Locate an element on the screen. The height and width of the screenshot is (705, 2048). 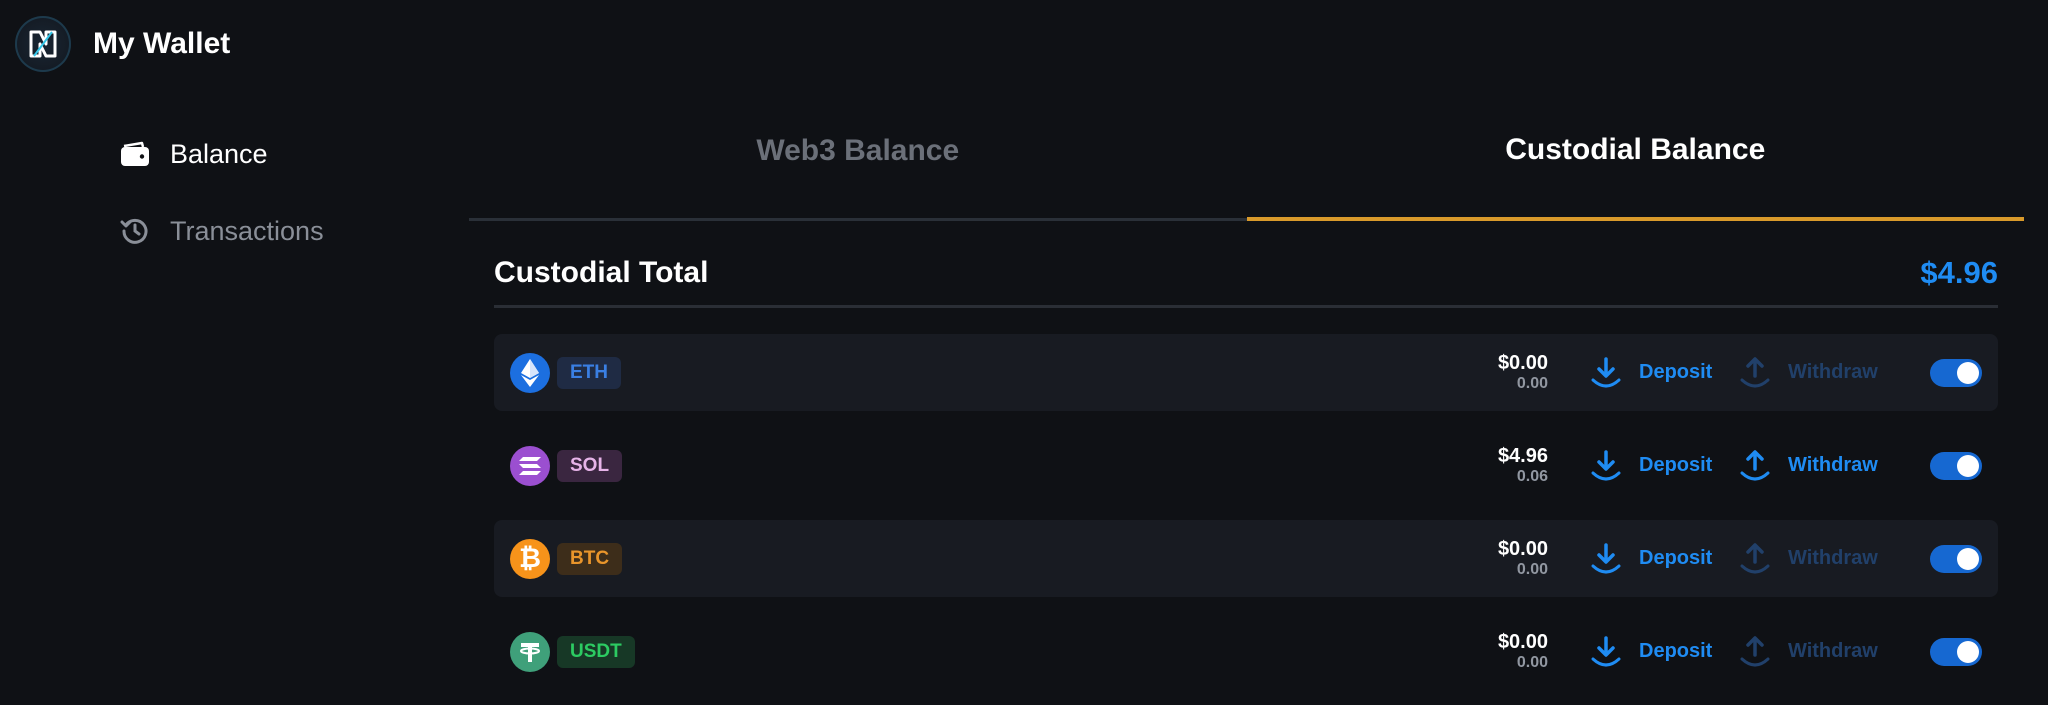
app-header: My Wallet is located at coordinates (1024, 44).